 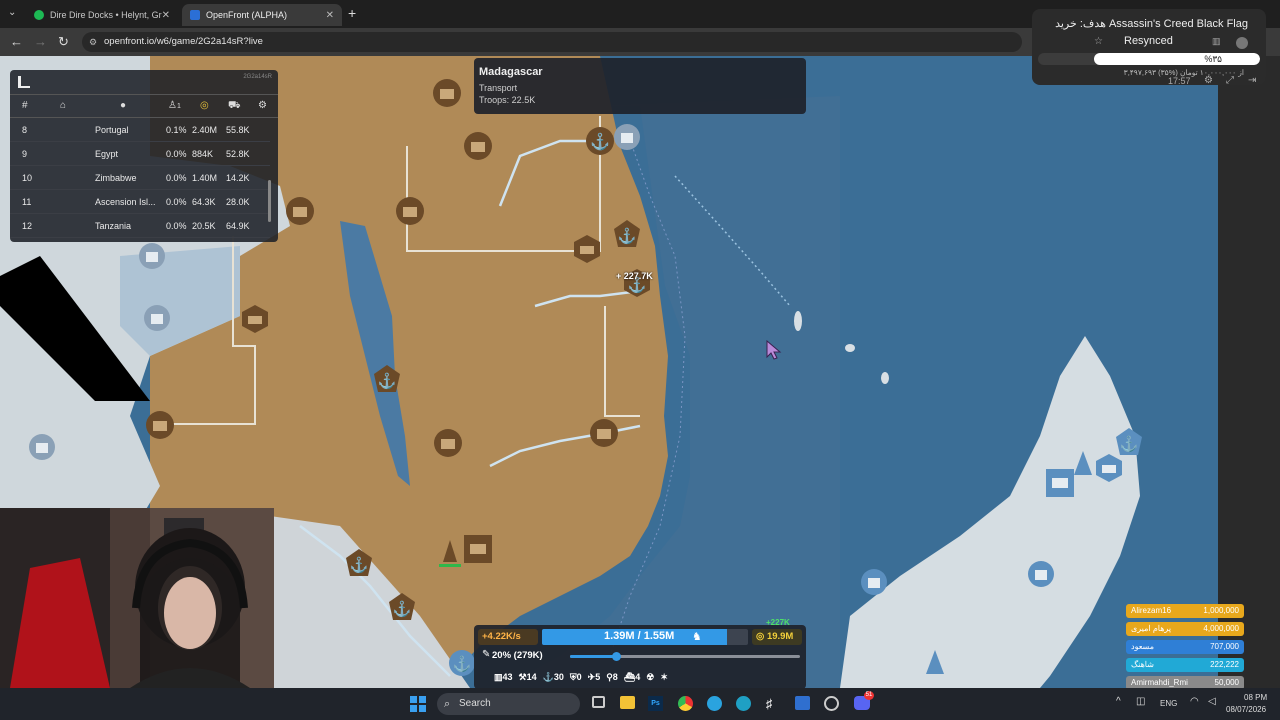 I want to click on extension-icon: ▥, so click(x=1216, y=41).